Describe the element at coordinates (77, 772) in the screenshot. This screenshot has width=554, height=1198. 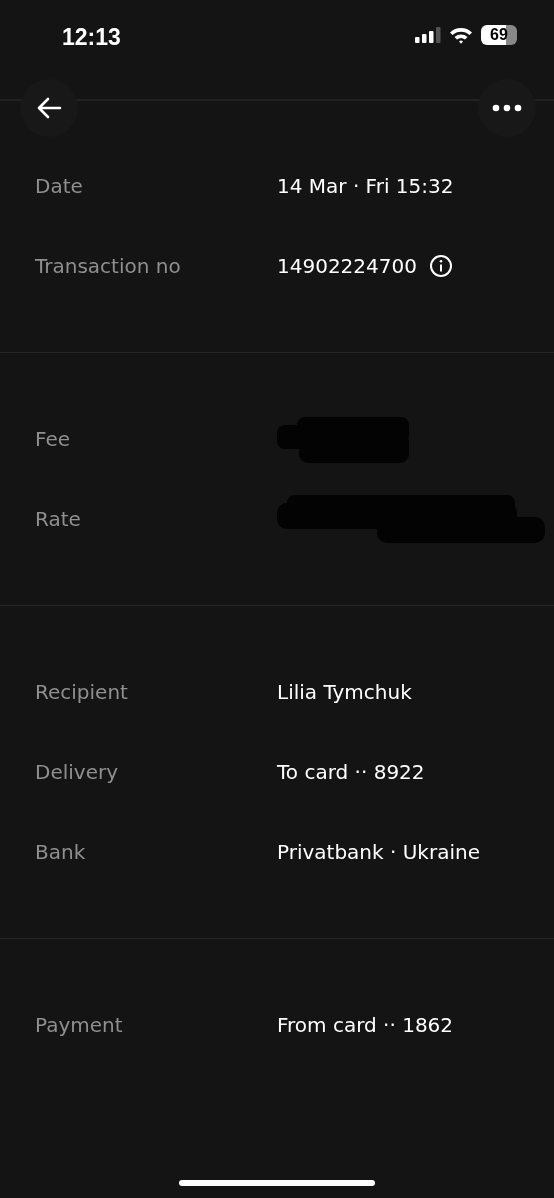
I see `field-label: Delivery` at that location.